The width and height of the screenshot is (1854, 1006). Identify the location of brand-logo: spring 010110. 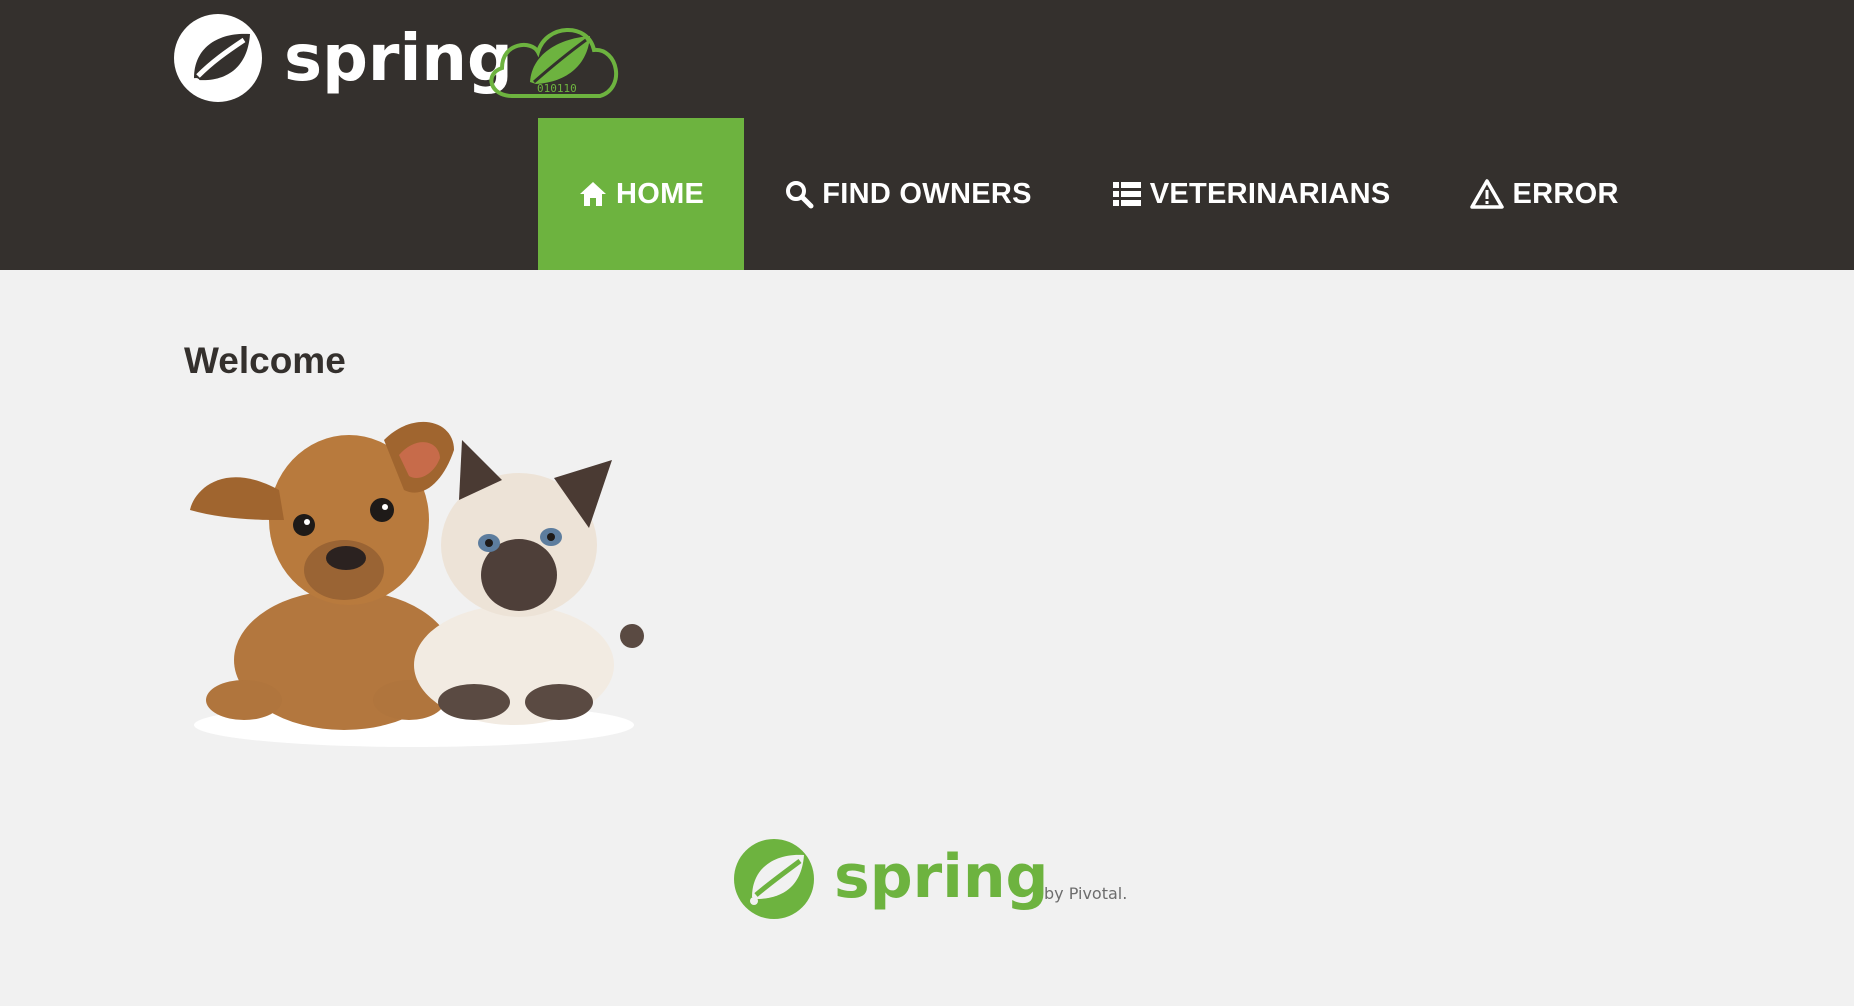
(402, 58).